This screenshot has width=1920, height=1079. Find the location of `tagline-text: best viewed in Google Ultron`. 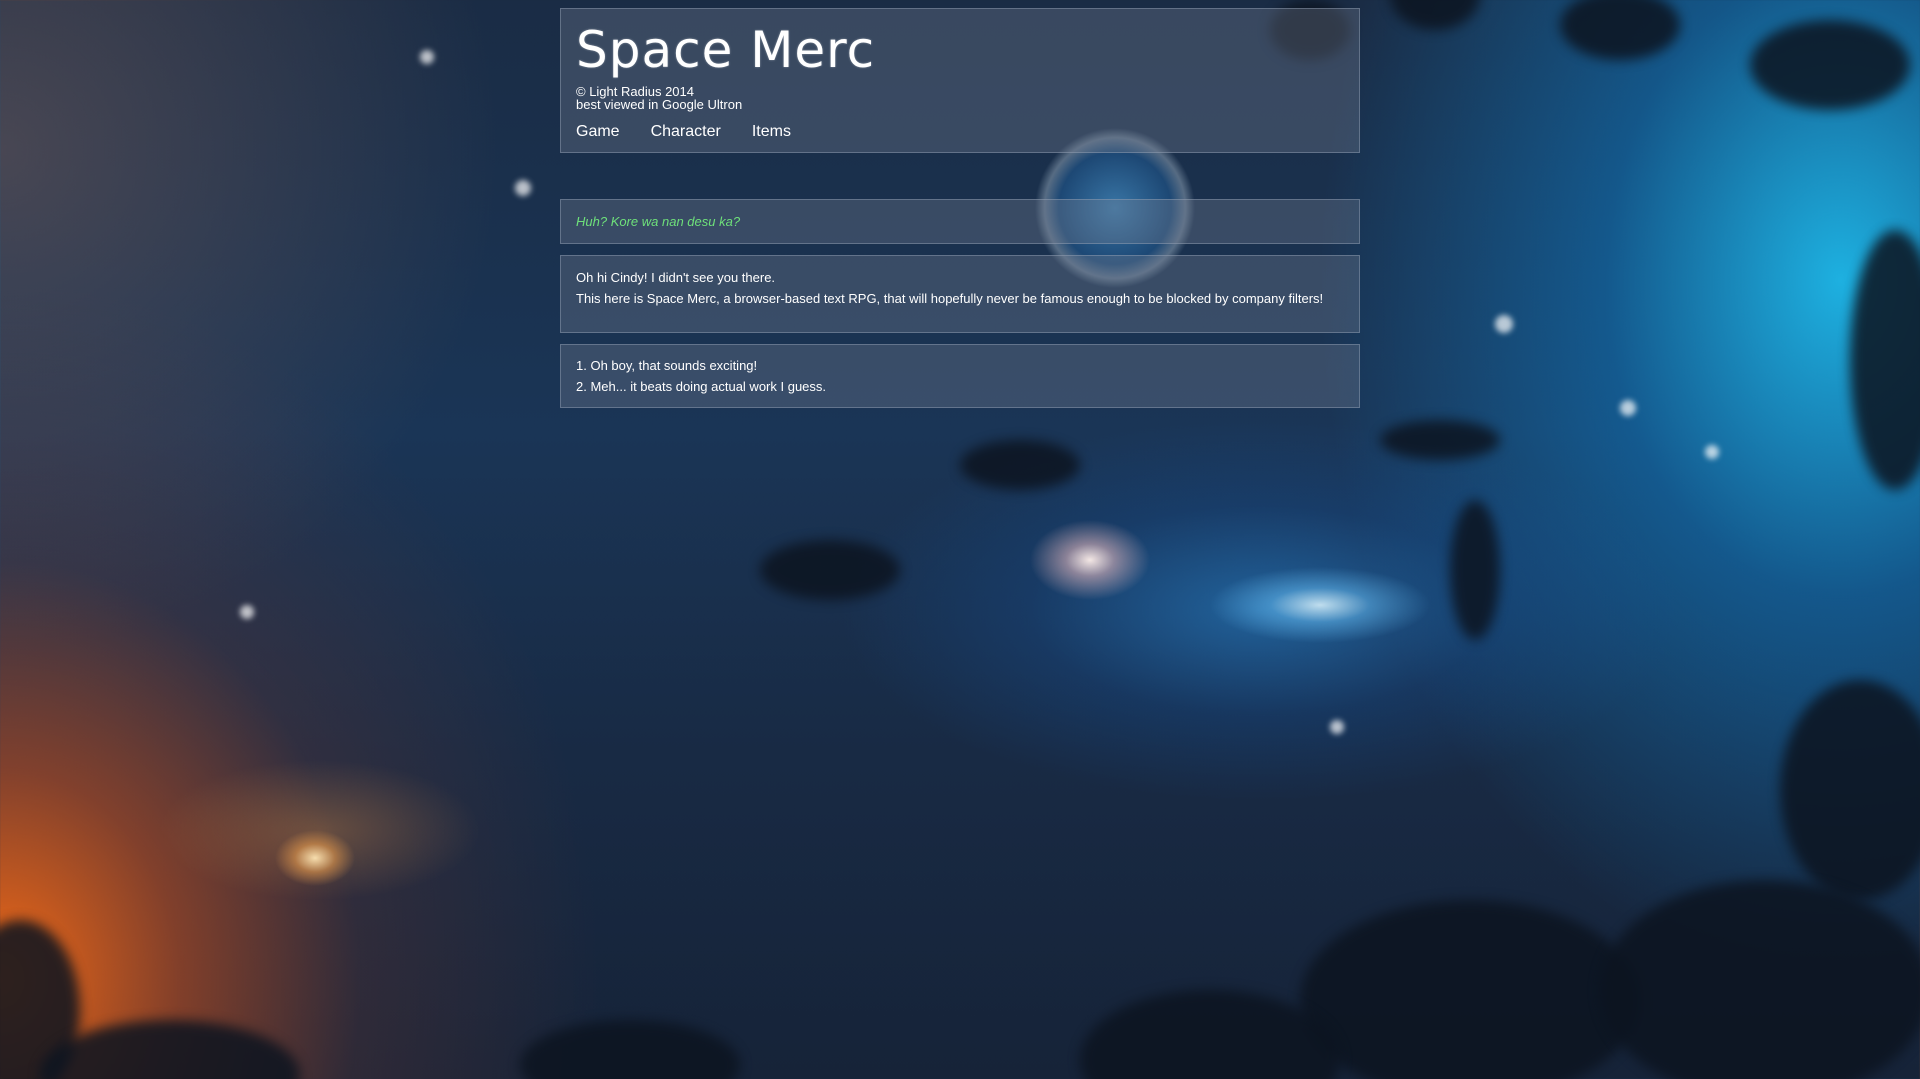

tagline-text: best viewed in Google Ultron is located at coordinates (659, 104).